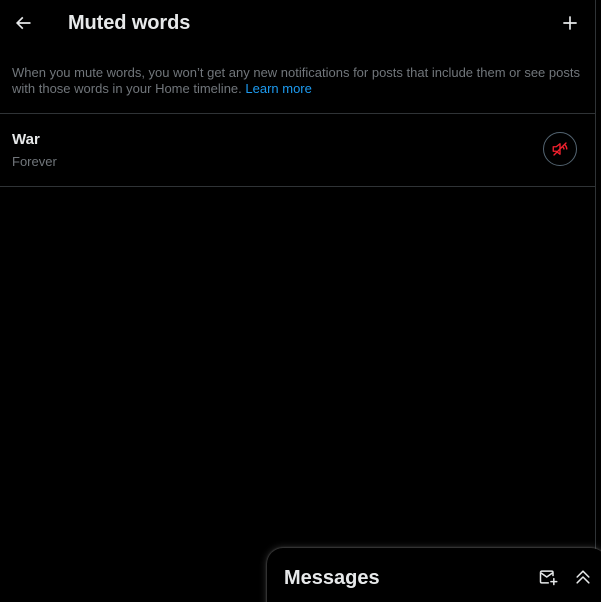 Image resolution: width=601 pixels, height=602 pixels. I want to click on speaker-muted-icon, so click(560, 149).